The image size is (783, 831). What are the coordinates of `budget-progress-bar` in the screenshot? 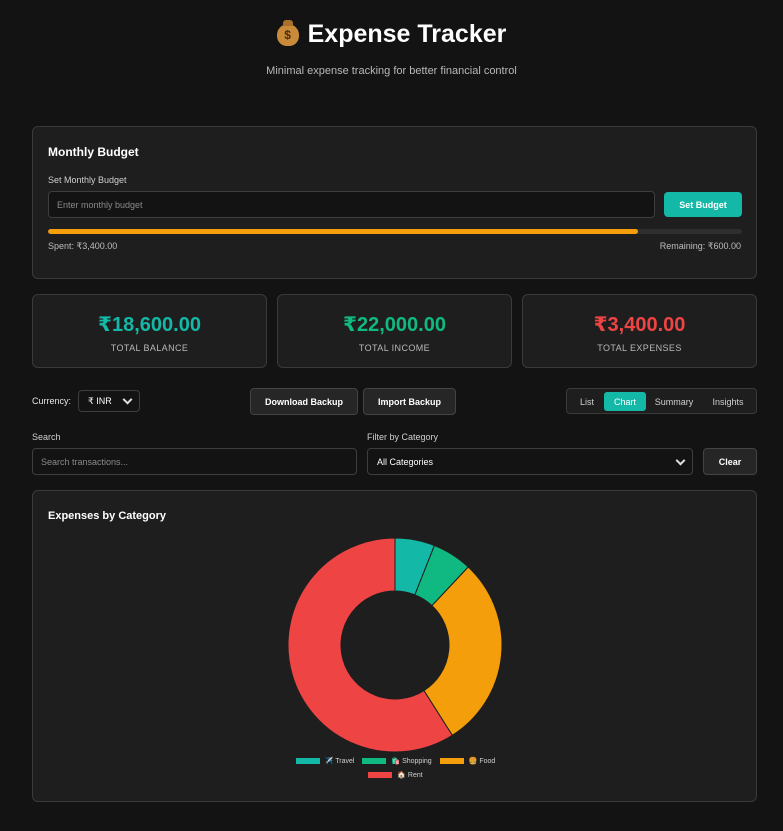 It's located at (395, 231).